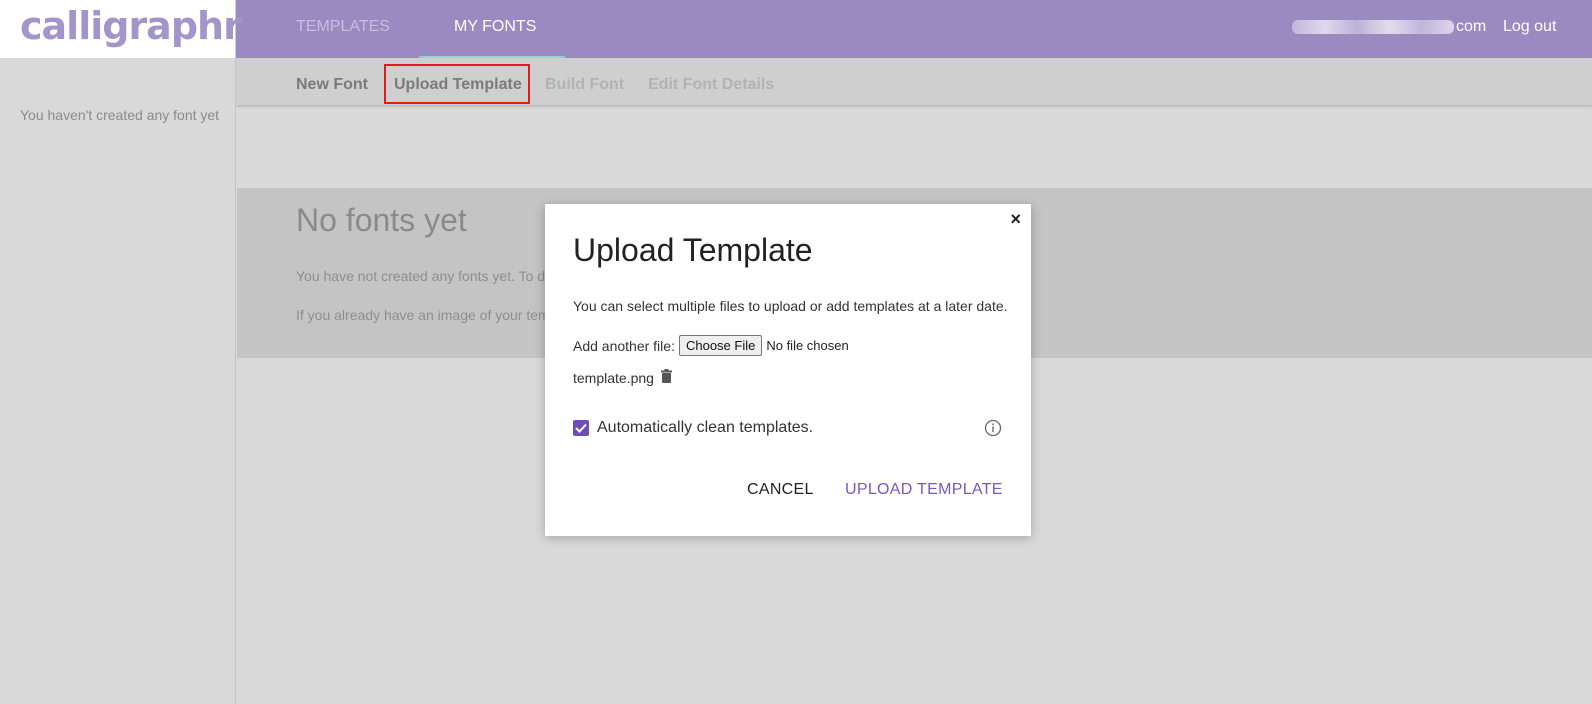  What do you see at coordinates (1529, 27) in the screenshot?
I see `logout-link: Log out` at bounding box center [1529, 27].